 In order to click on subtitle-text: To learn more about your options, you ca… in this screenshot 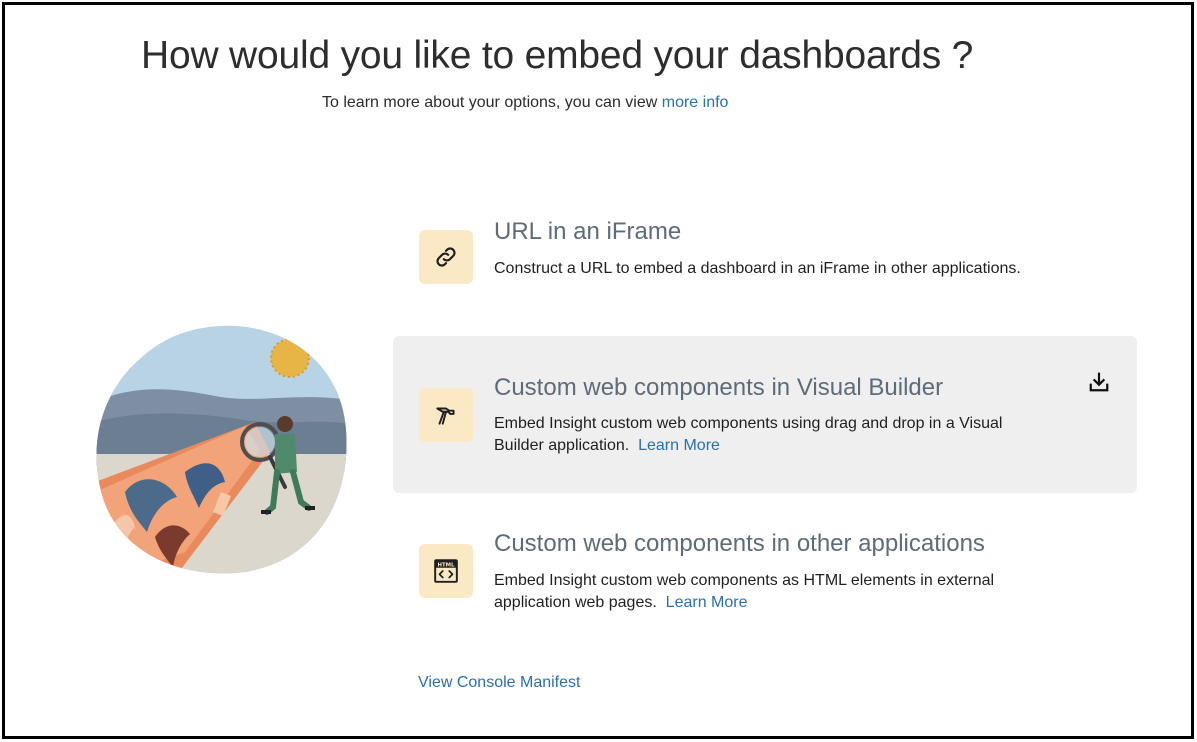, I will do `click(490, 102)`.